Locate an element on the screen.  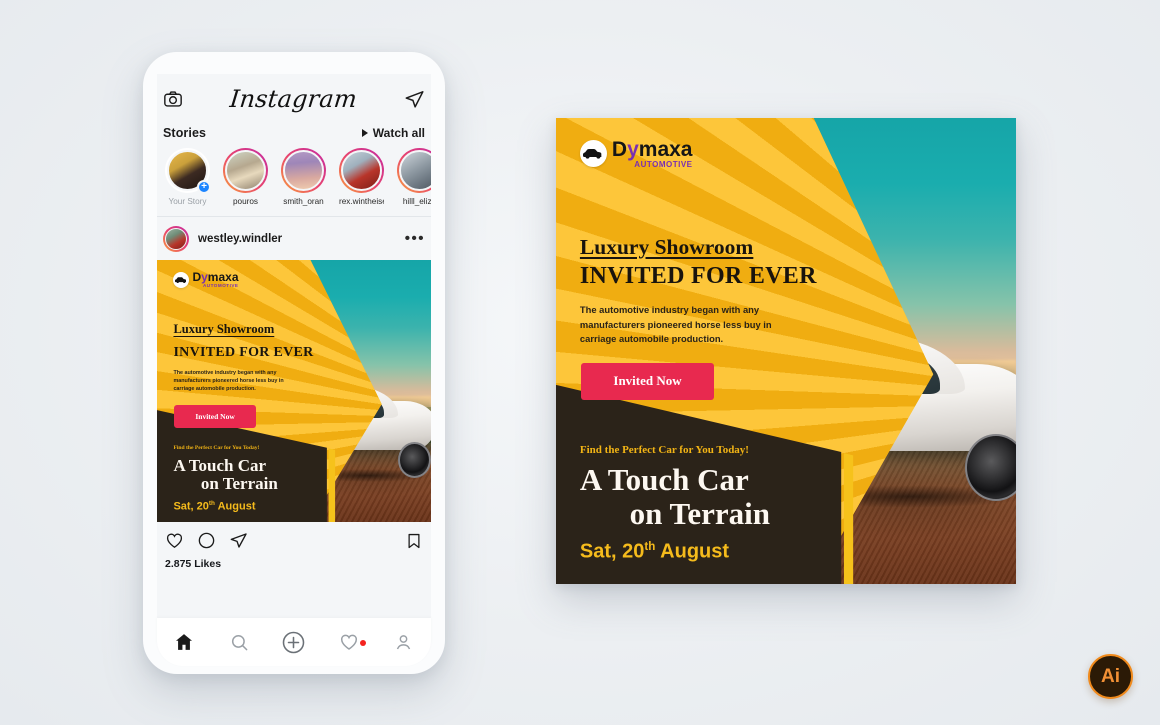
story-item-your-story: + Your Story is located at coordinates (188, 177).